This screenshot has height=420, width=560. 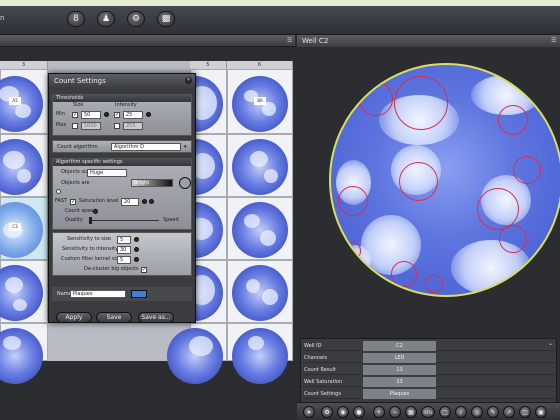 I want to click on intensity-min-spinner, so click(x=148, y=114).